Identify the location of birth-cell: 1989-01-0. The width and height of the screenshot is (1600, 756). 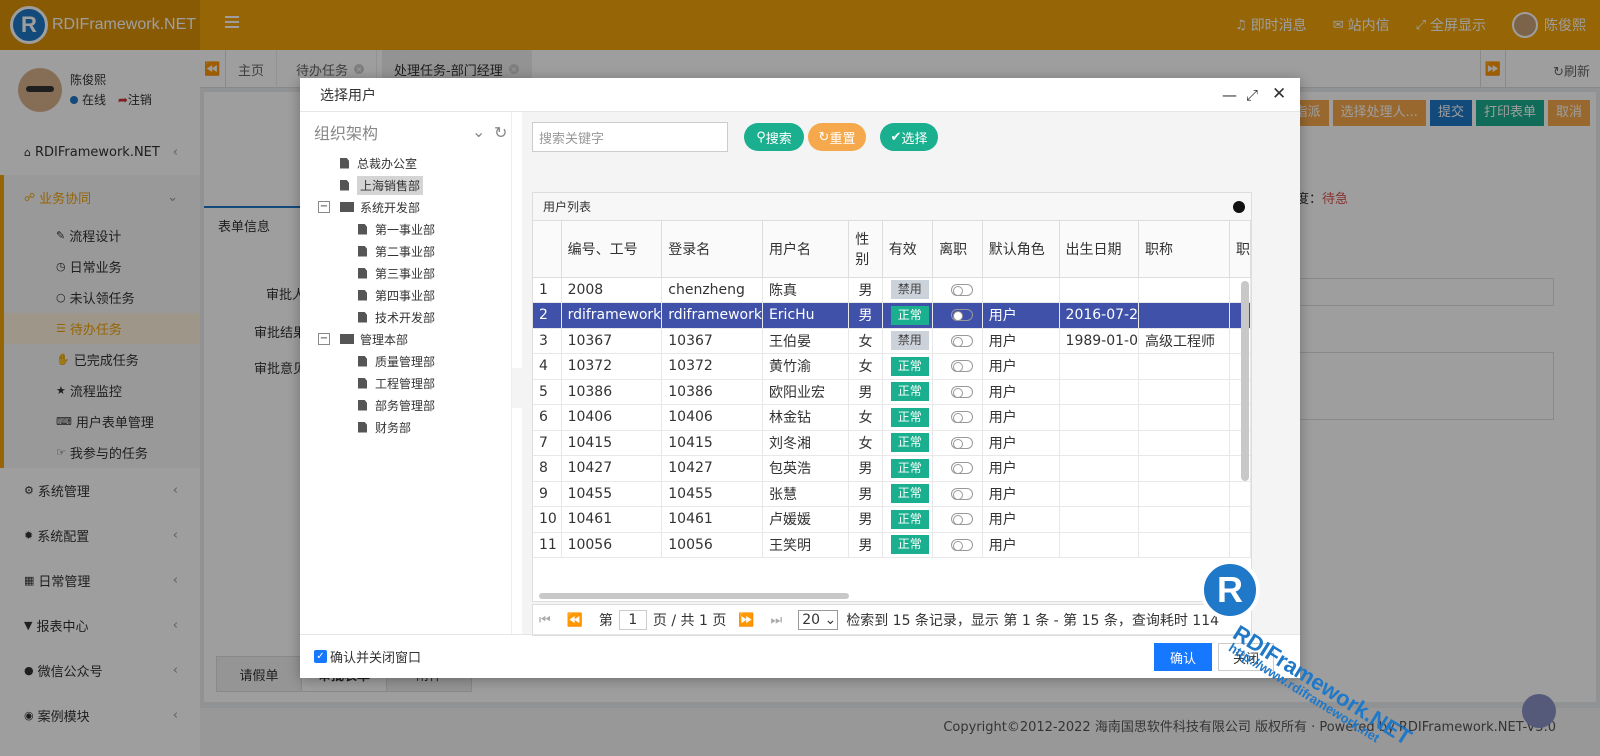
(1099, 341).